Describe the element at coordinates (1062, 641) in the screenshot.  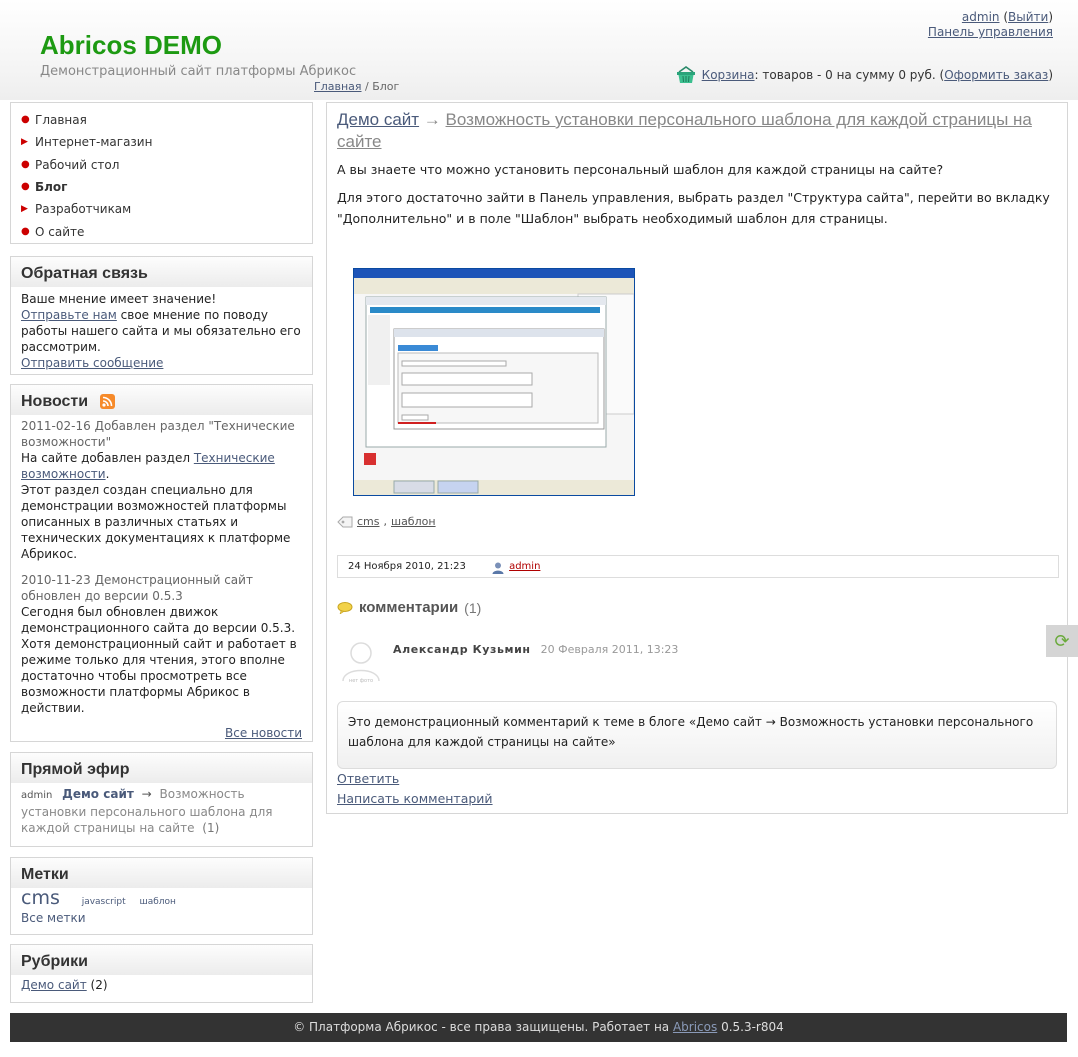
I see `refresh-icon: ⟳` at that location.